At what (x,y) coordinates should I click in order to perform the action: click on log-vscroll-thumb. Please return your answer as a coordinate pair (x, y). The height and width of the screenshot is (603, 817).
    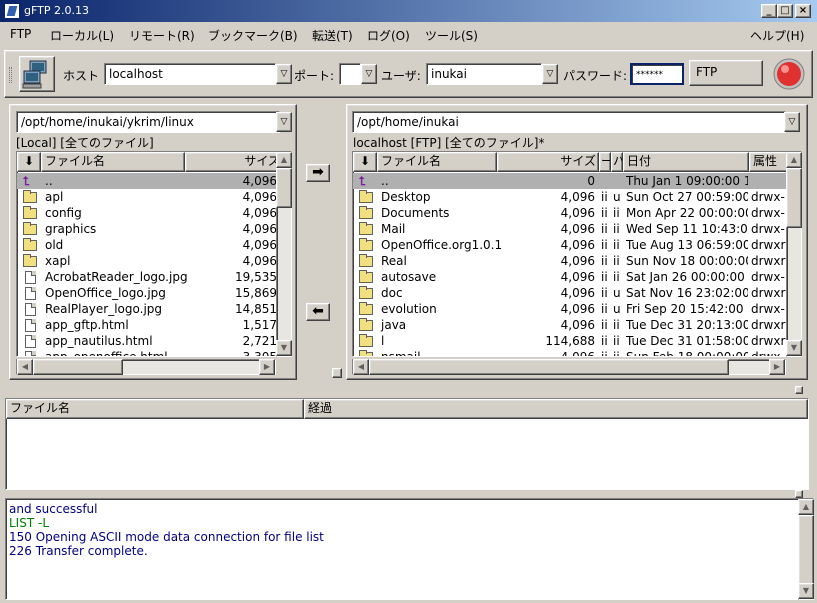
    Looking at the image, I should click on (806, 550).